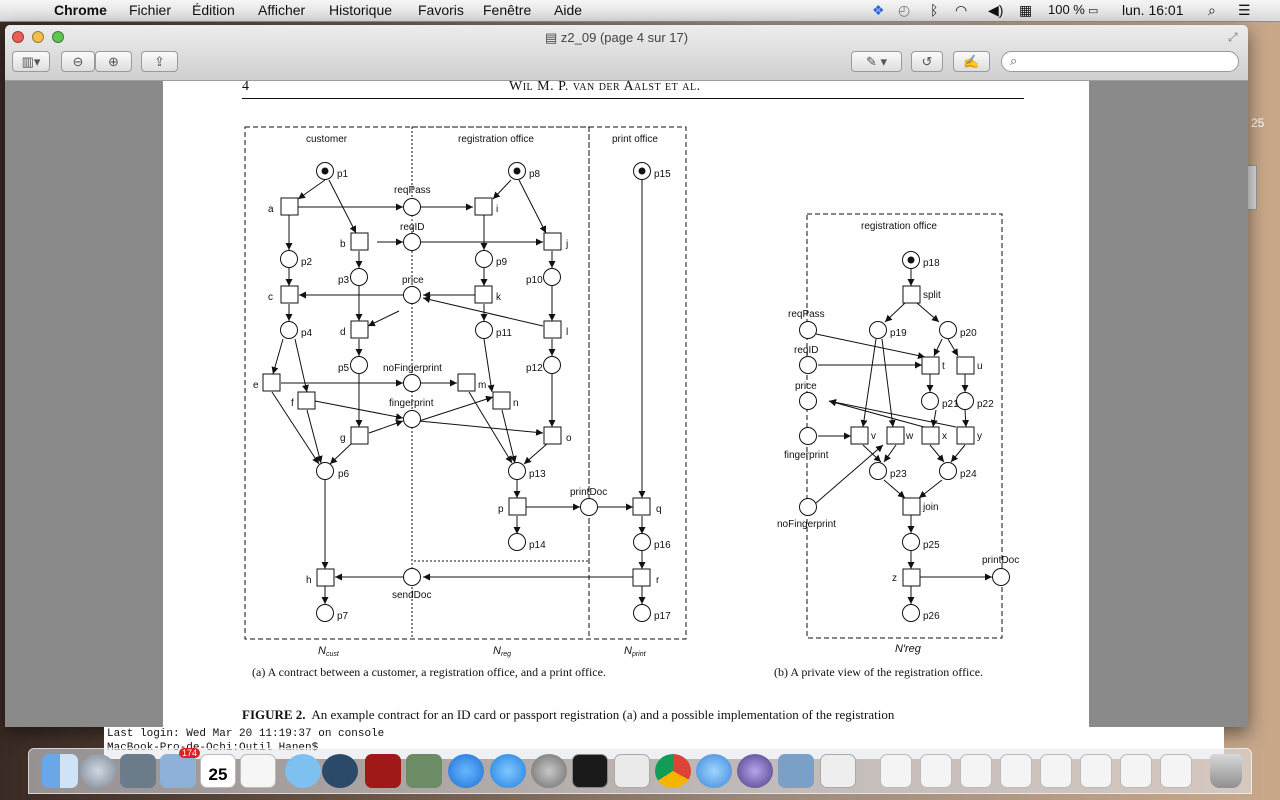 This screenshot has width=1280, height=800. Describe the element at coordinates (508, 771) in the screenshot. I see `app-store-icon` at that location.